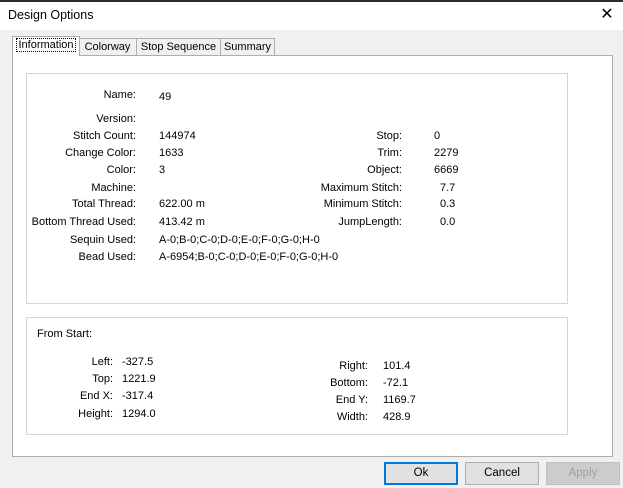 This screenshot has height=488, width=623. Describe the element at coordinates (102, 362) in the screenshot. I see `left-label: Left:` at that location.